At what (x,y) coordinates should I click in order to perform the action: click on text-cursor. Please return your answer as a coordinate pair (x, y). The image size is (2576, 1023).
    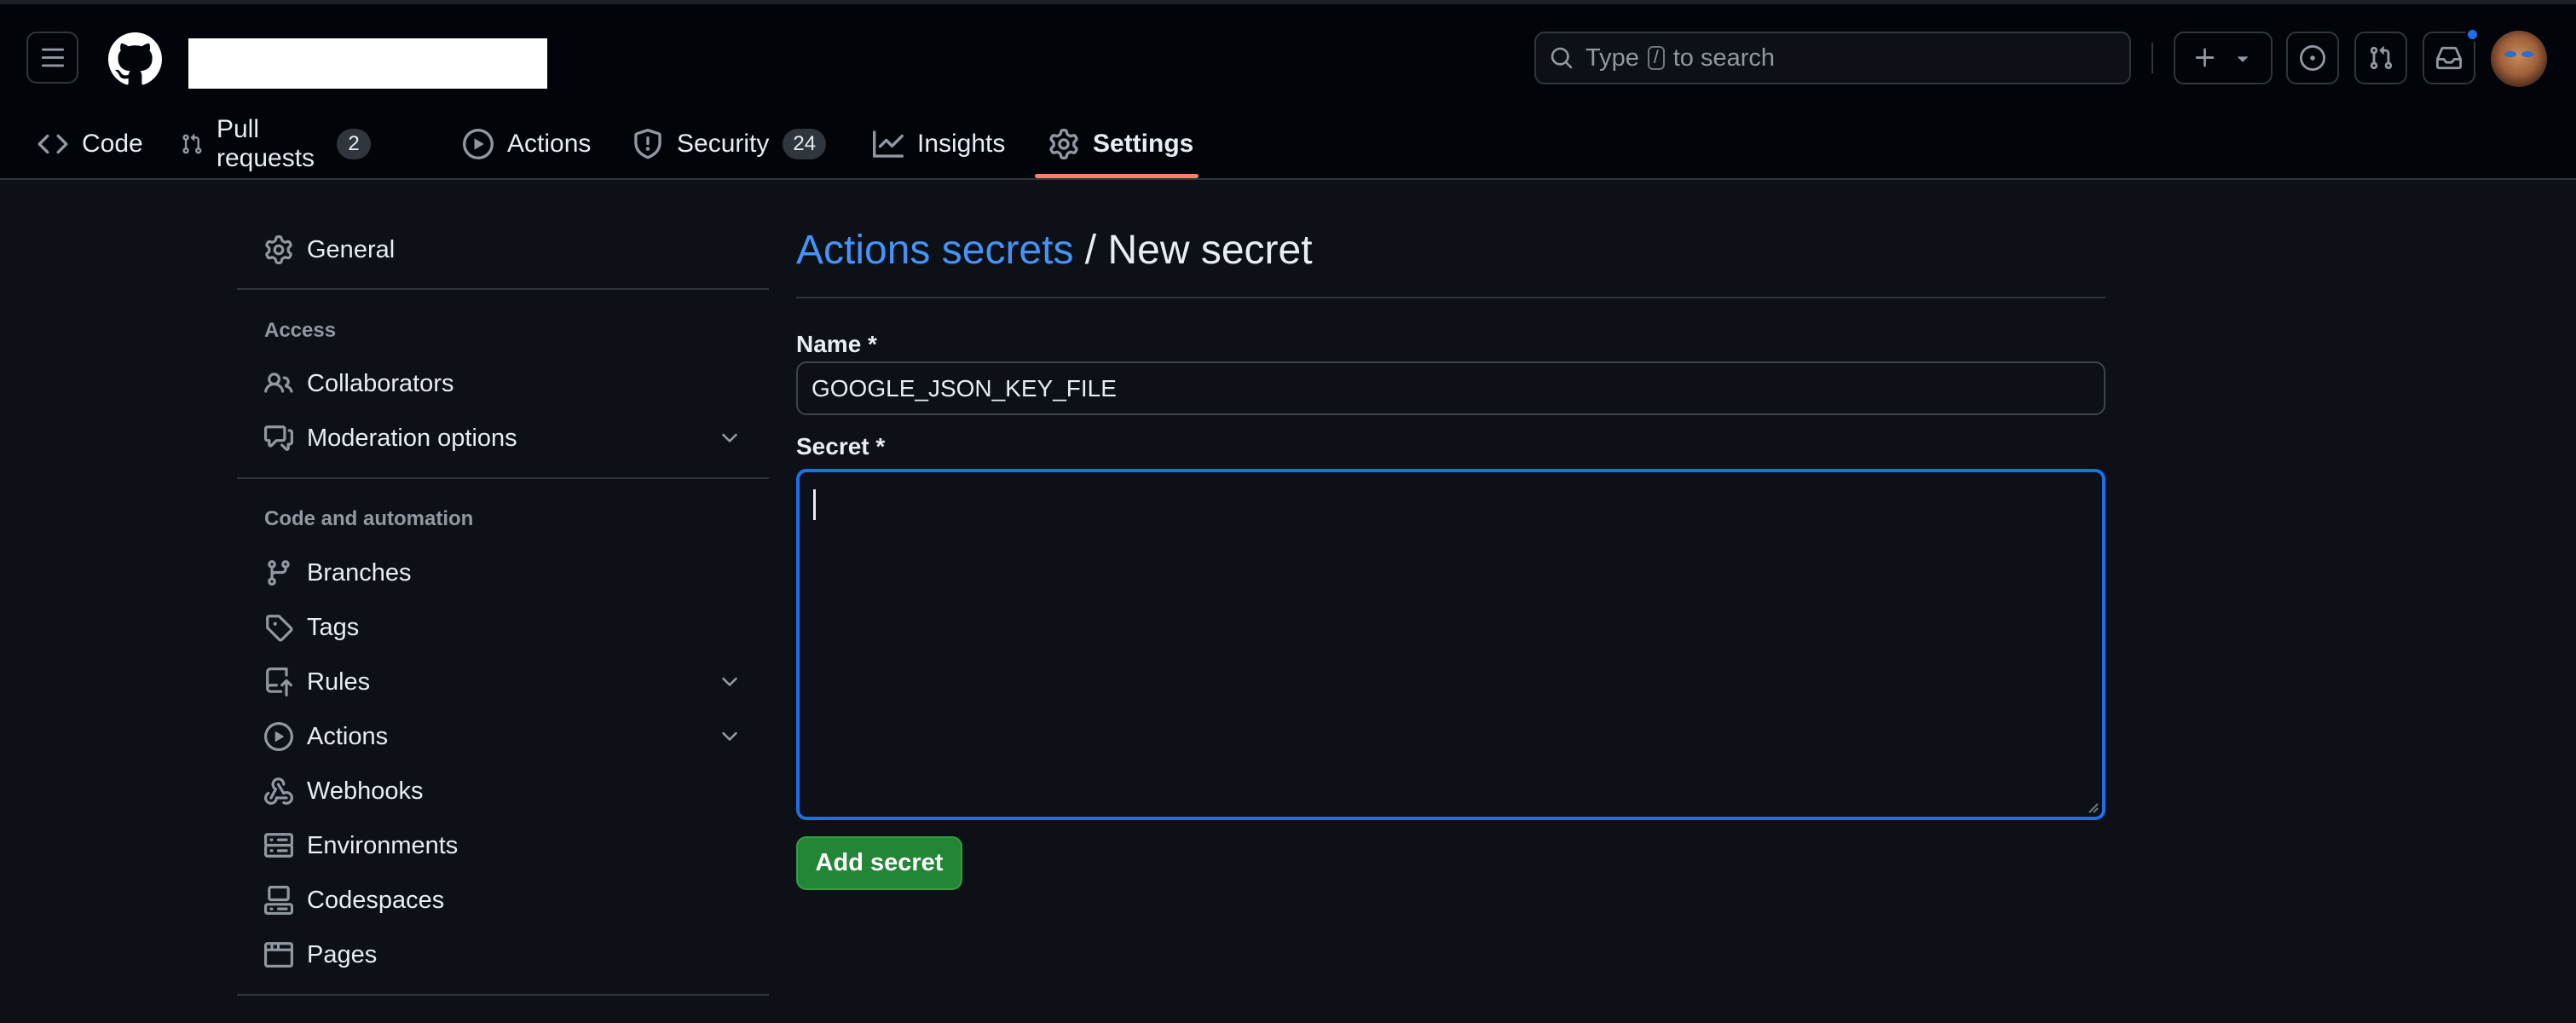
    Looking at the image, I should click on (814, 505).